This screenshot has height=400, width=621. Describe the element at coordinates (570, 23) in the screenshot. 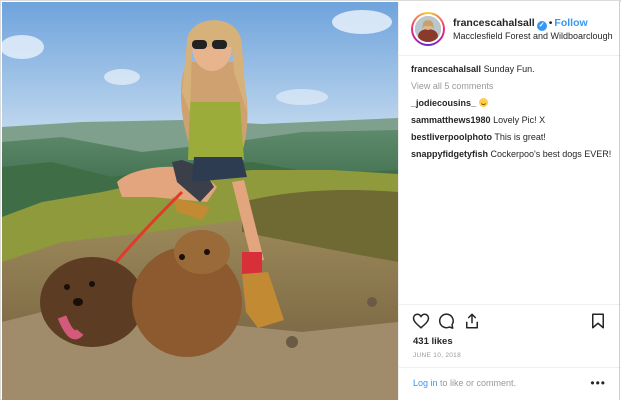

I see `follow-button: Follow` at that location.